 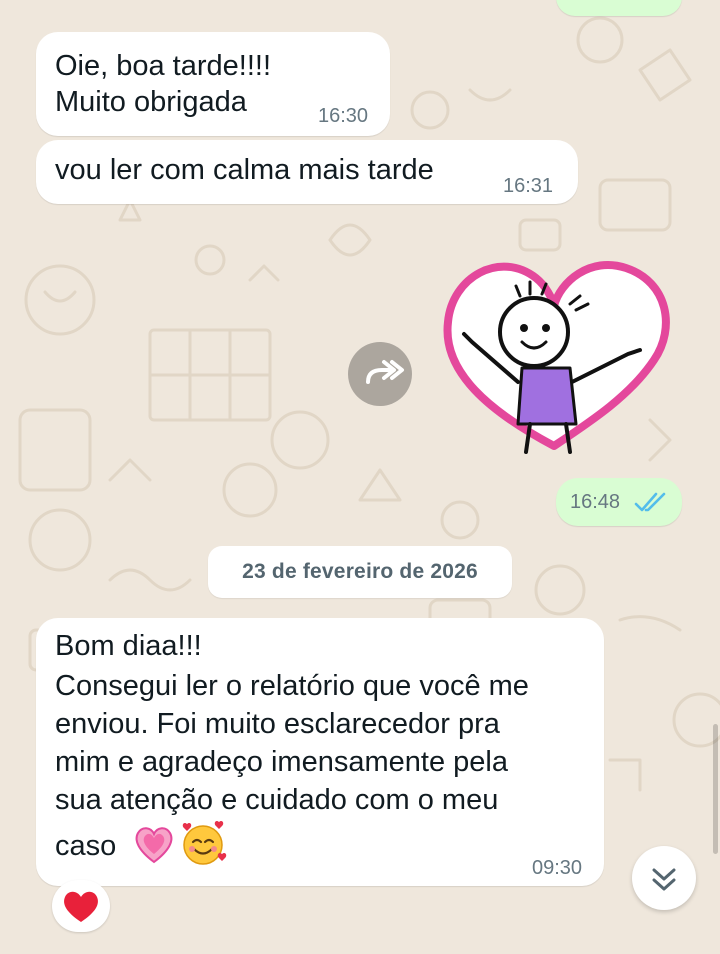 I want to click on date-separator: 23 de fevereiro de 2026, so click(x=360, y=572).